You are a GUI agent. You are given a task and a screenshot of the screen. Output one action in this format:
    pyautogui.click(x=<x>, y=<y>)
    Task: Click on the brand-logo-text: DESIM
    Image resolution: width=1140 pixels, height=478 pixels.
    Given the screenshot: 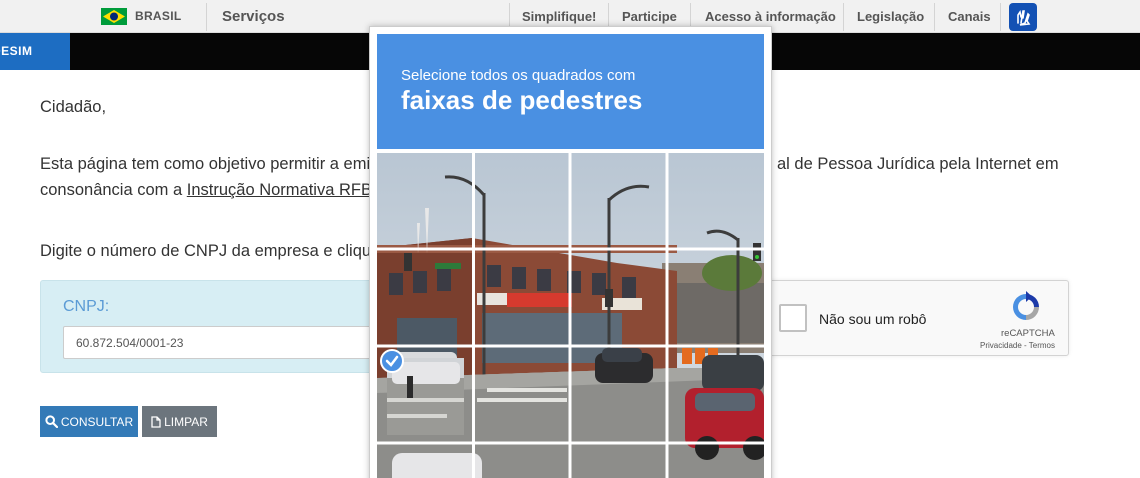 What is the action you would take?
    pyautogui.click(x=16, y=51)
    